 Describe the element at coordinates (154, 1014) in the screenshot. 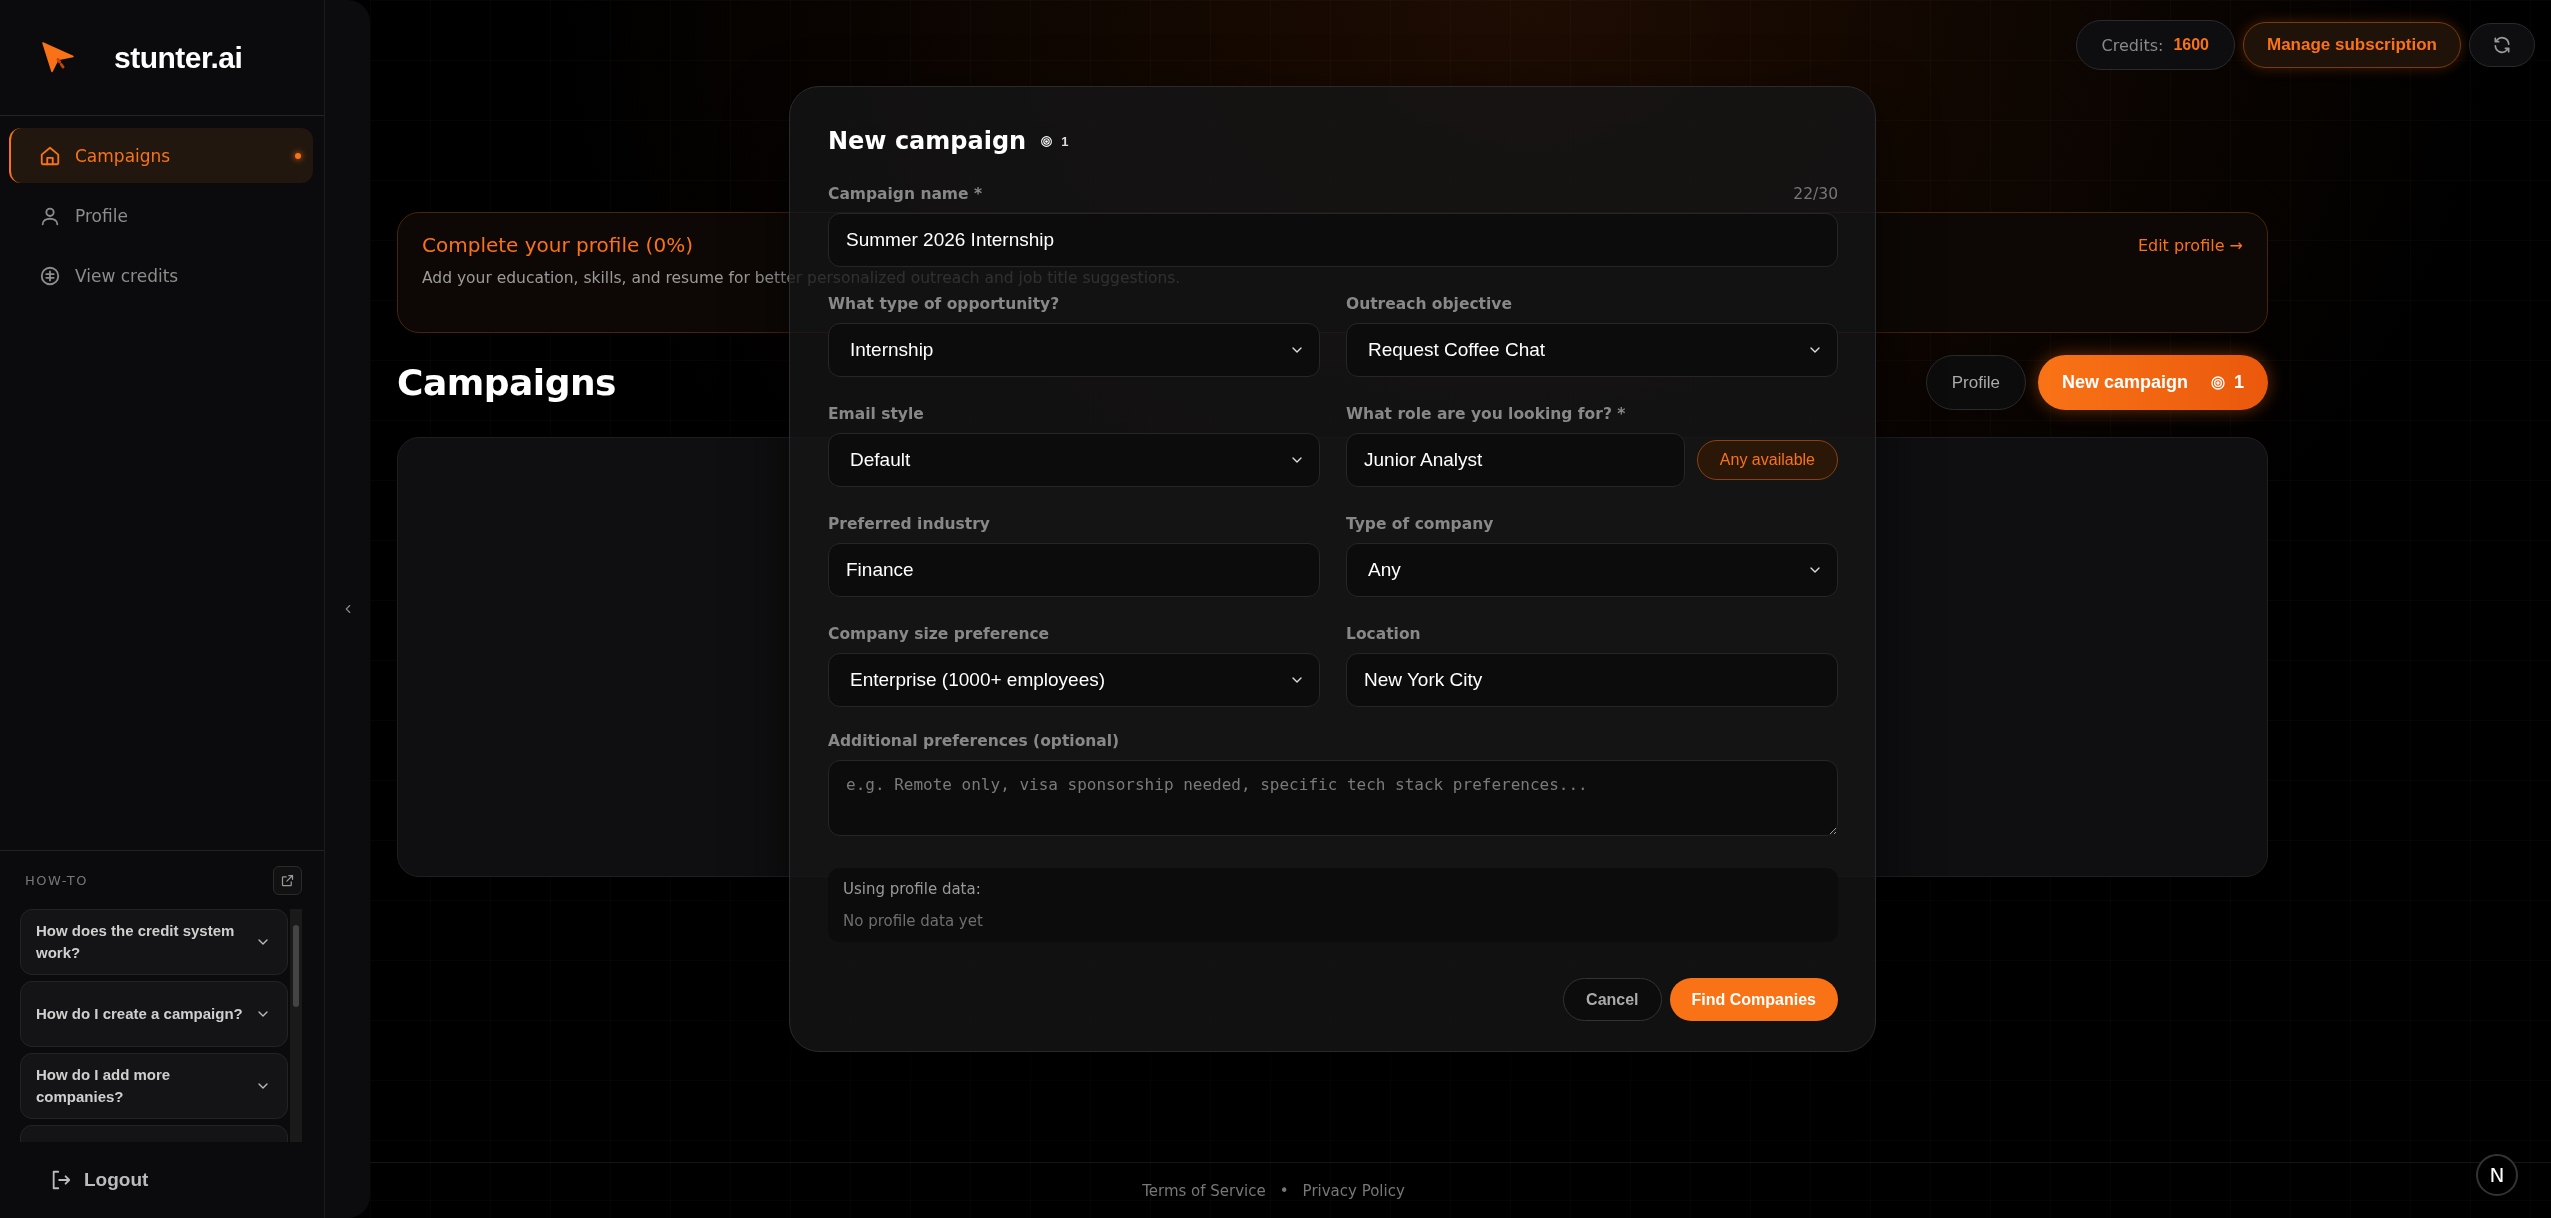

I see `faq-item: How do I create a campaign?` at that location.